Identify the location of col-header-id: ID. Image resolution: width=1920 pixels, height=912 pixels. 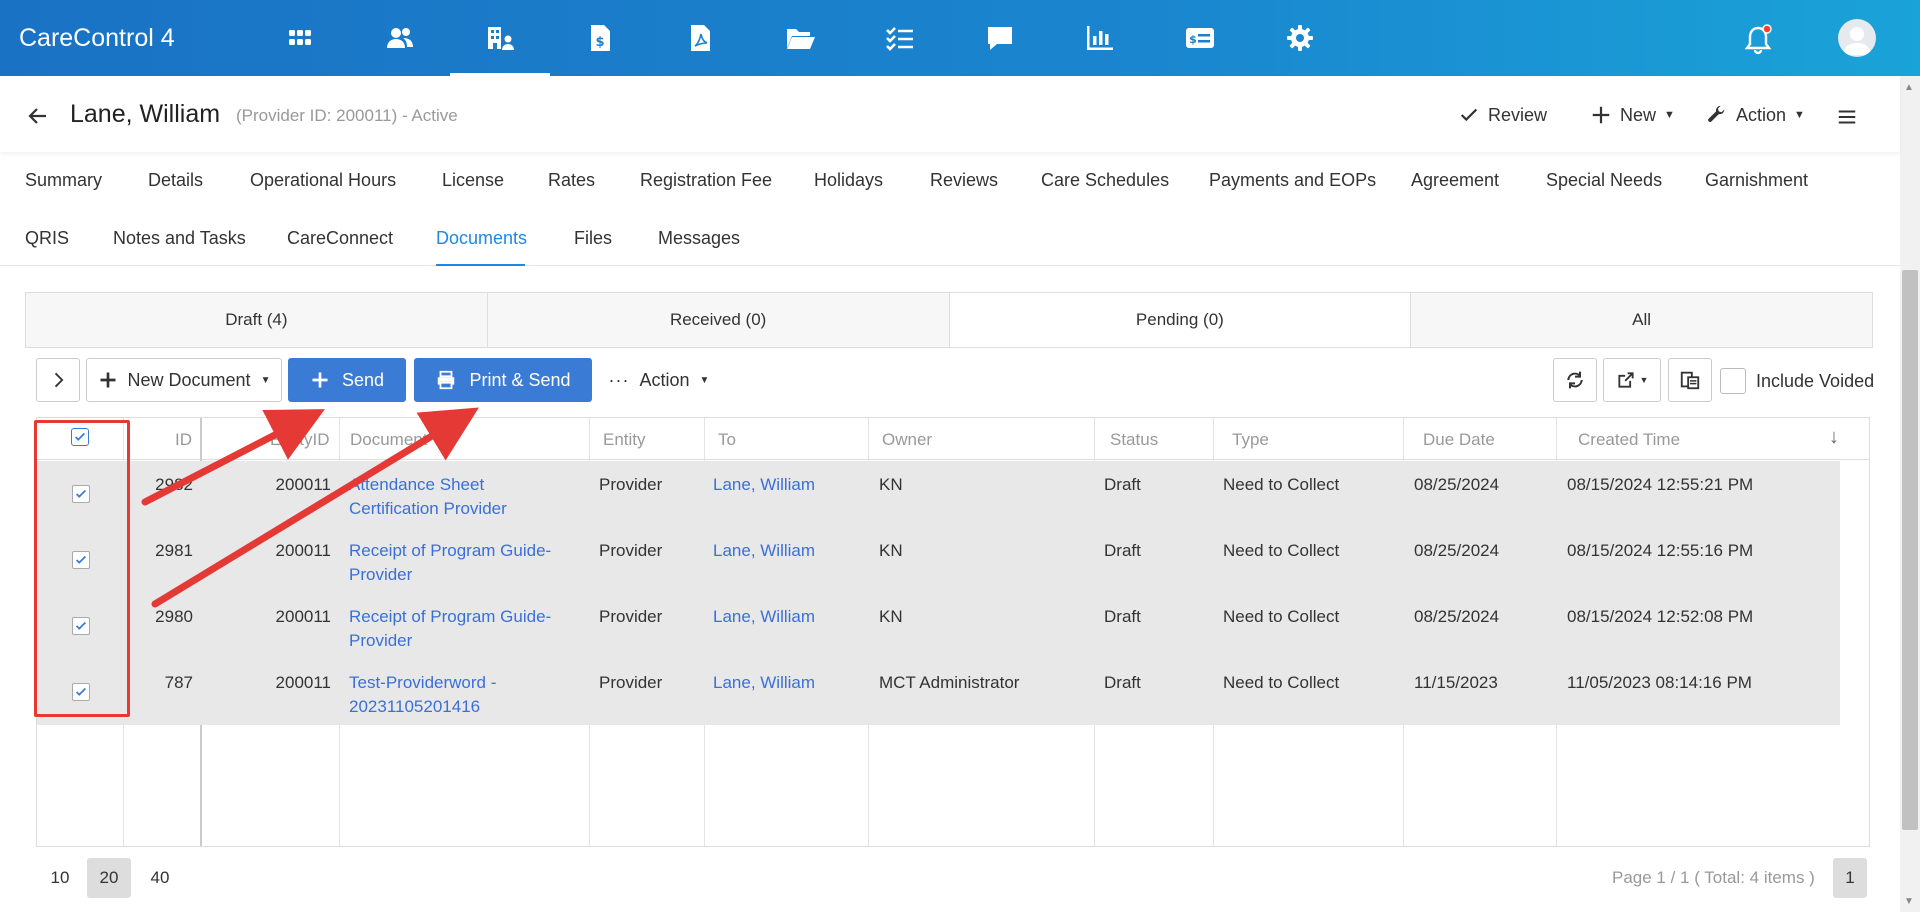
(183, 440).